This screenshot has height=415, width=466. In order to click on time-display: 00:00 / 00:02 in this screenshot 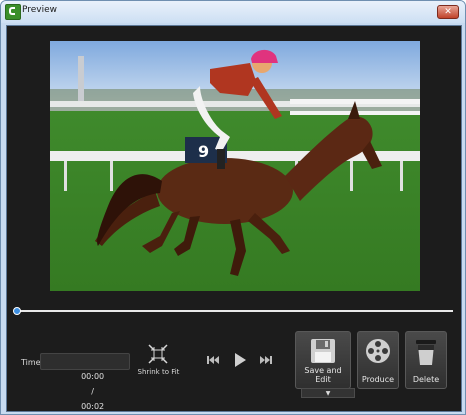, I will do `click(85, 382)`.